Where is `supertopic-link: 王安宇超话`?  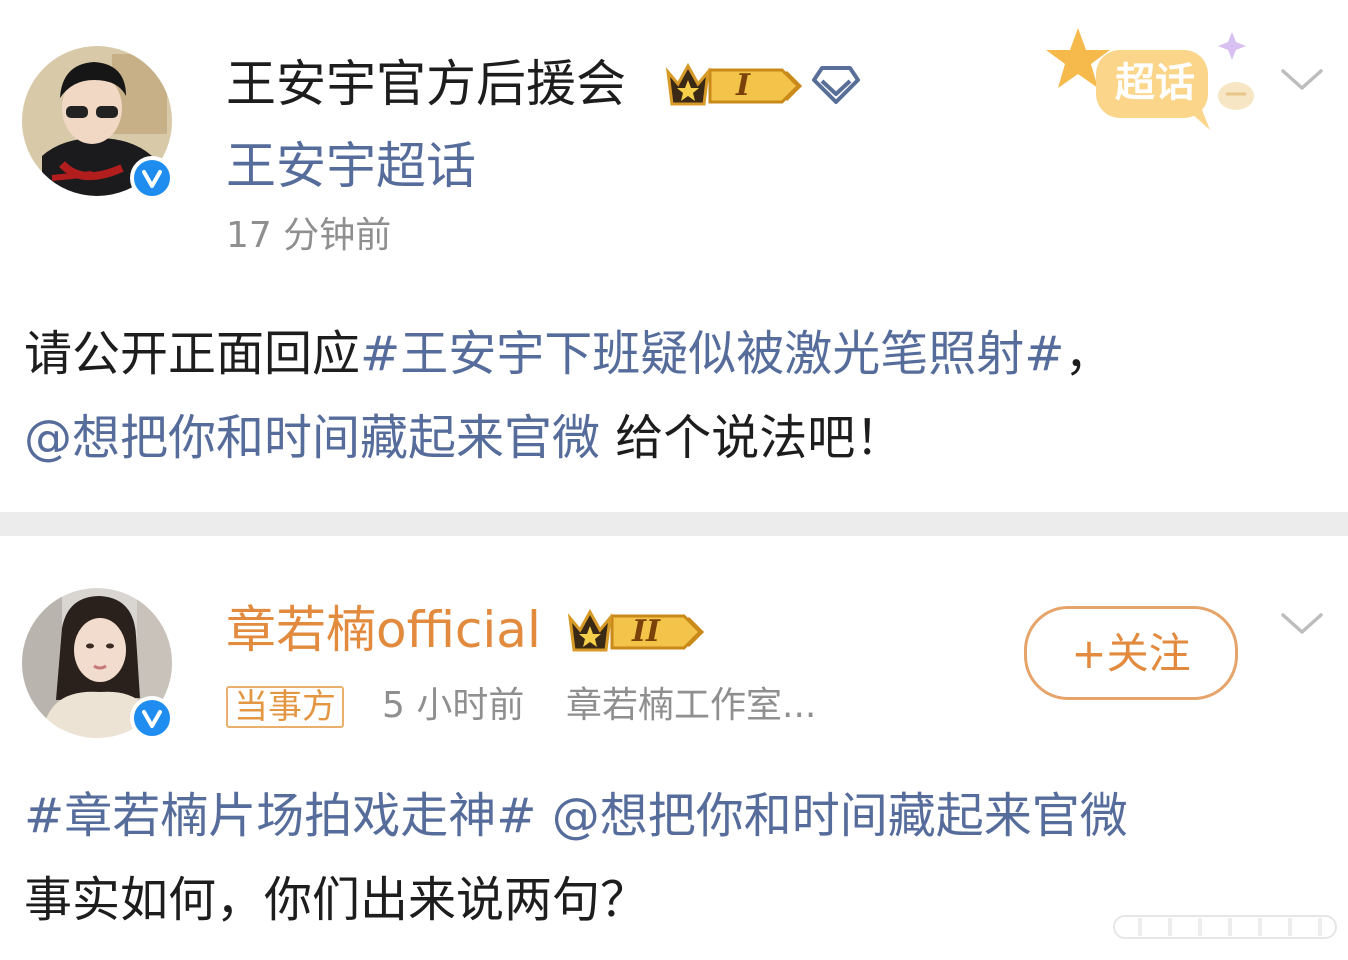
supertopic-link: 王安宇超话 is located at coordinates (351, 166).